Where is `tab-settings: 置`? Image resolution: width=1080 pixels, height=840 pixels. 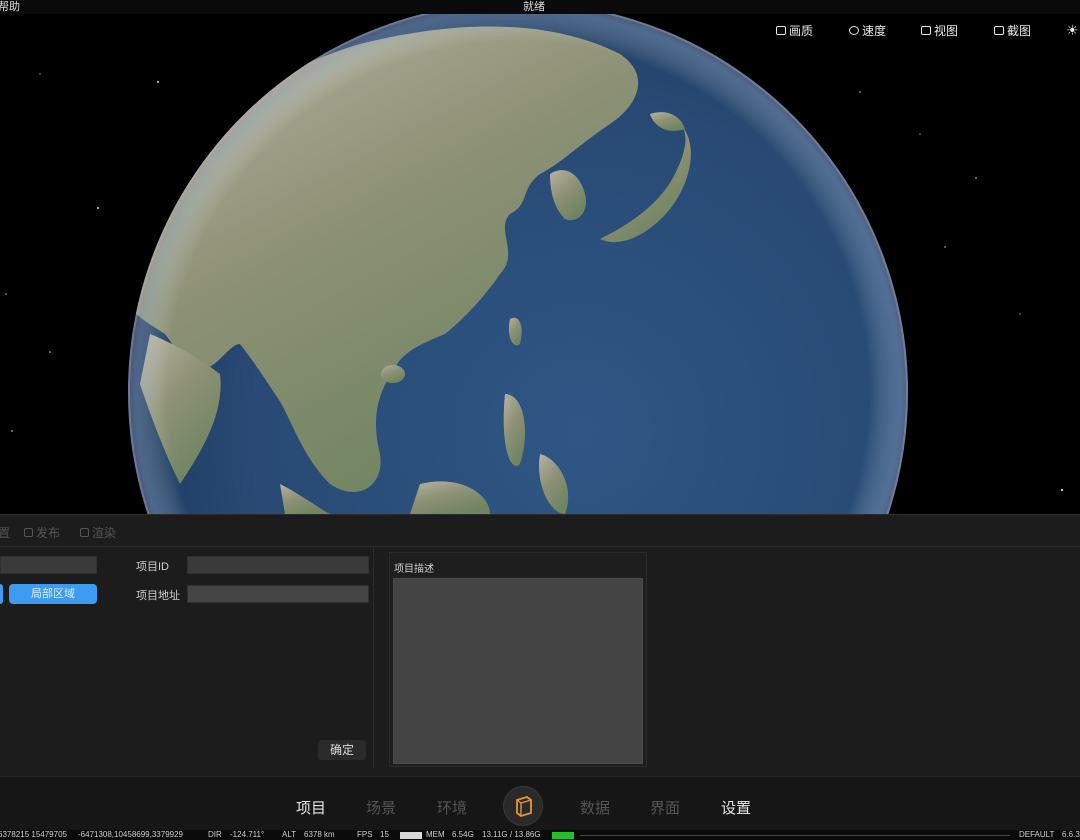
tab-settings: 置 is located at coordinates (5, 532).